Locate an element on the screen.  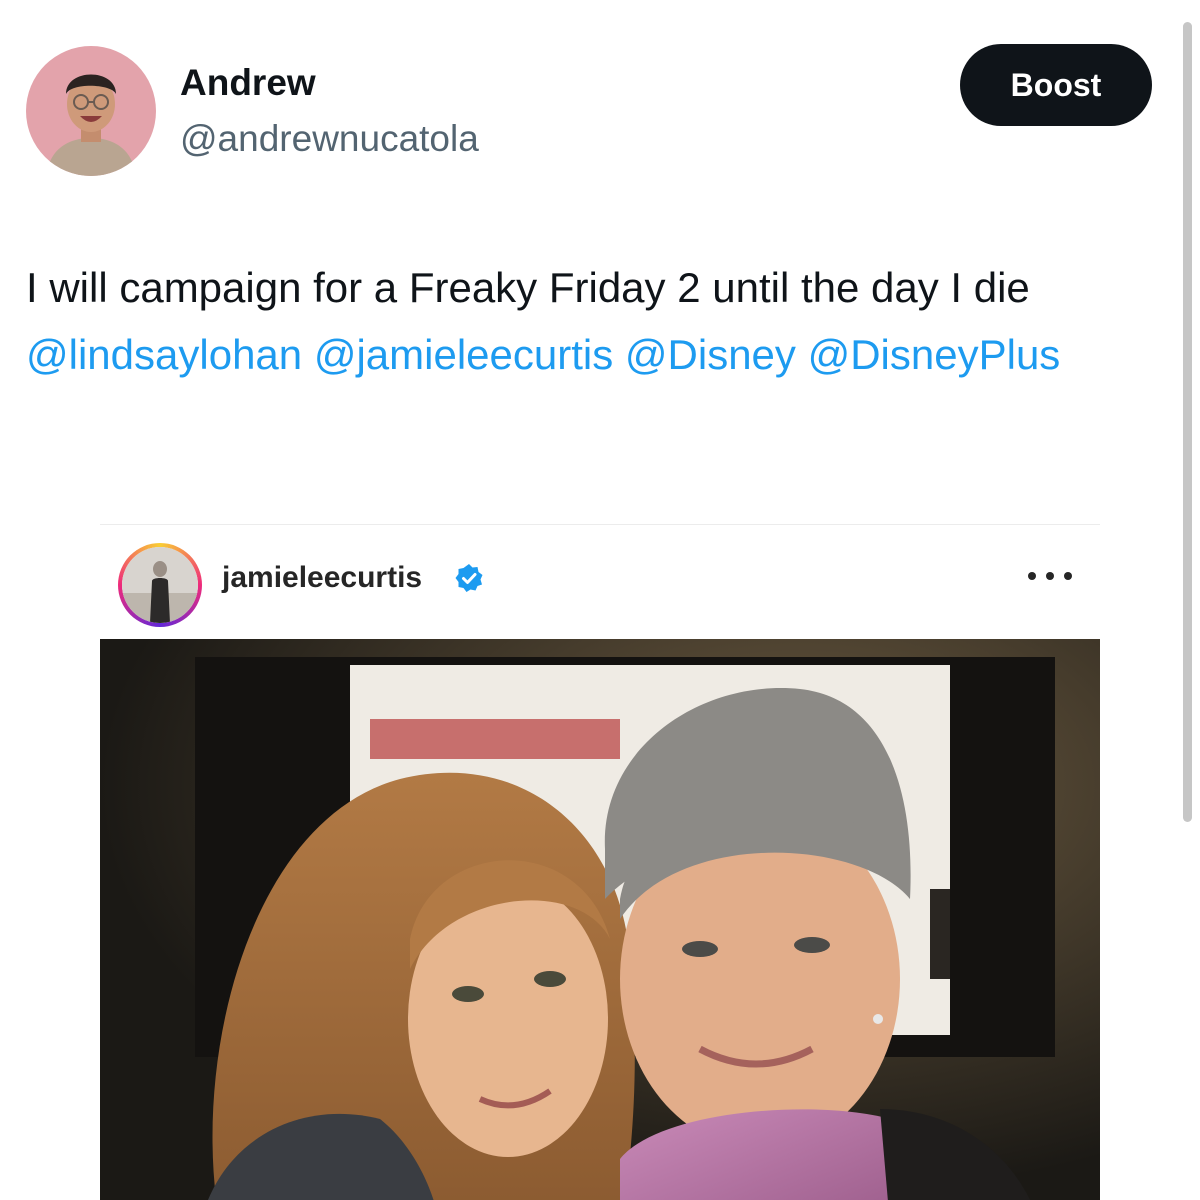
mention-disney: @Disney is located at coordinates (710, 354).